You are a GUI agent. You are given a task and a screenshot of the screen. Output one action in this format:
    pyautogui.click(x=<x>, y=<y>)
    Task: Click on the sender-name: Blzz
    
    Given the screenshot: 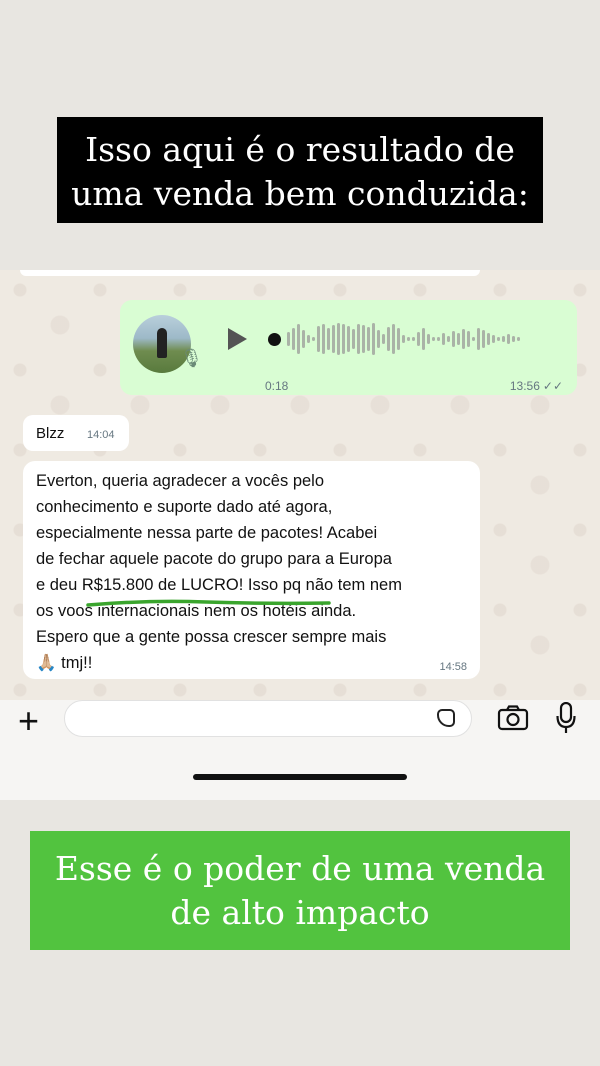 What is the action you would take?
    pyautogui.click(x=50, y=433)
    